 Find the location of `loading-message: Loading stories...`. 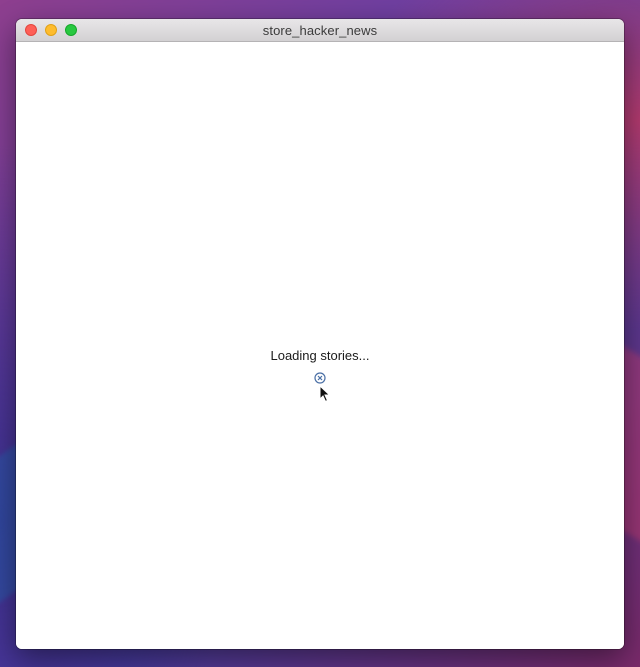

loading-message: Loading stories... is located at coordinates (320, 355).